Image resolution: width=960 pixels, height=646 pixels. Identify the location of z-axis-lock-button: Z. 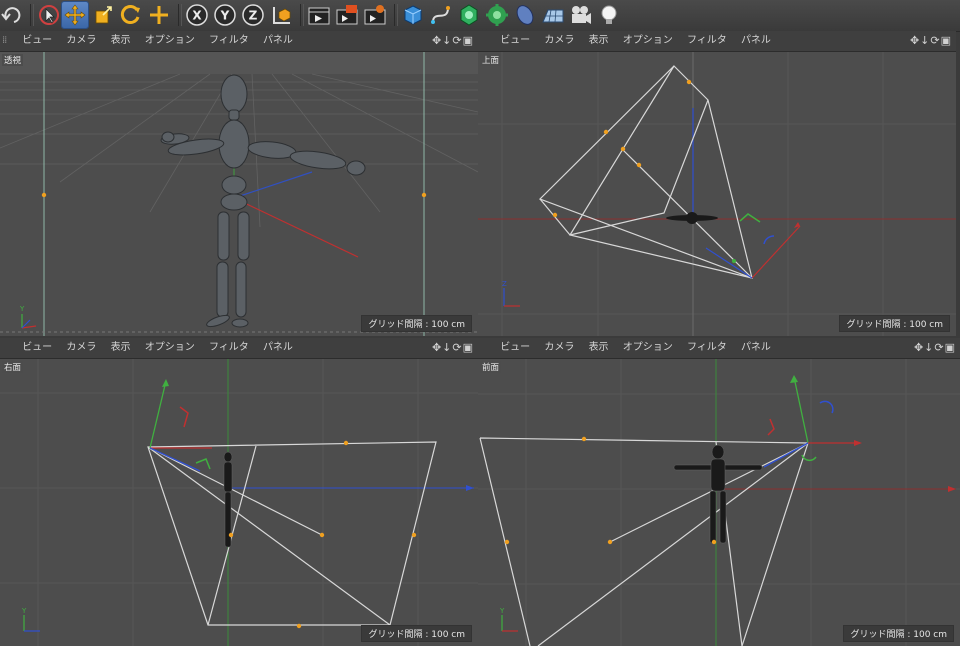
(253, 15).